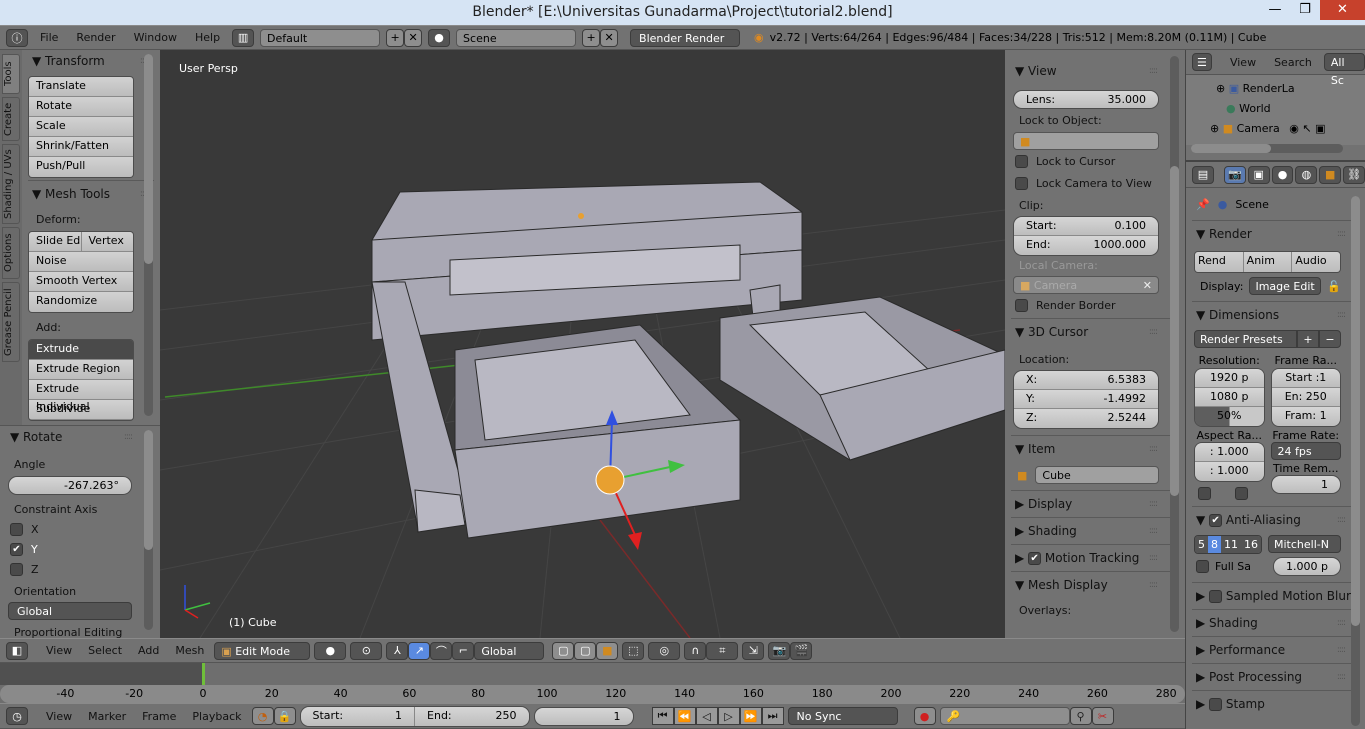  Describe the element at coordinates (1086, 380) in the screenshot. I see `cursor-x-field: X: 6.5383` at that location.